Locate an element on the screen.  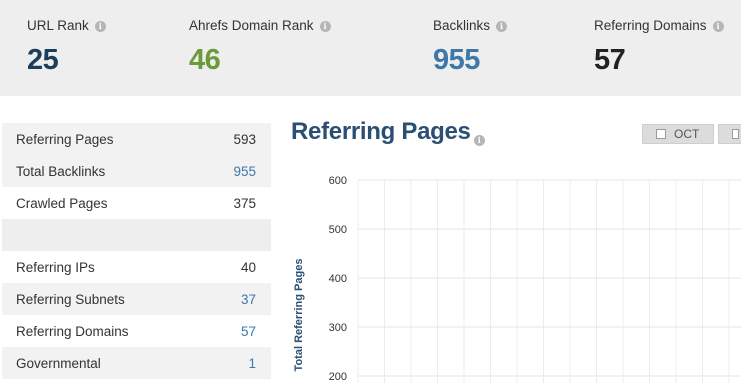
stat-value: 593 is located at coordinates (244, 139).